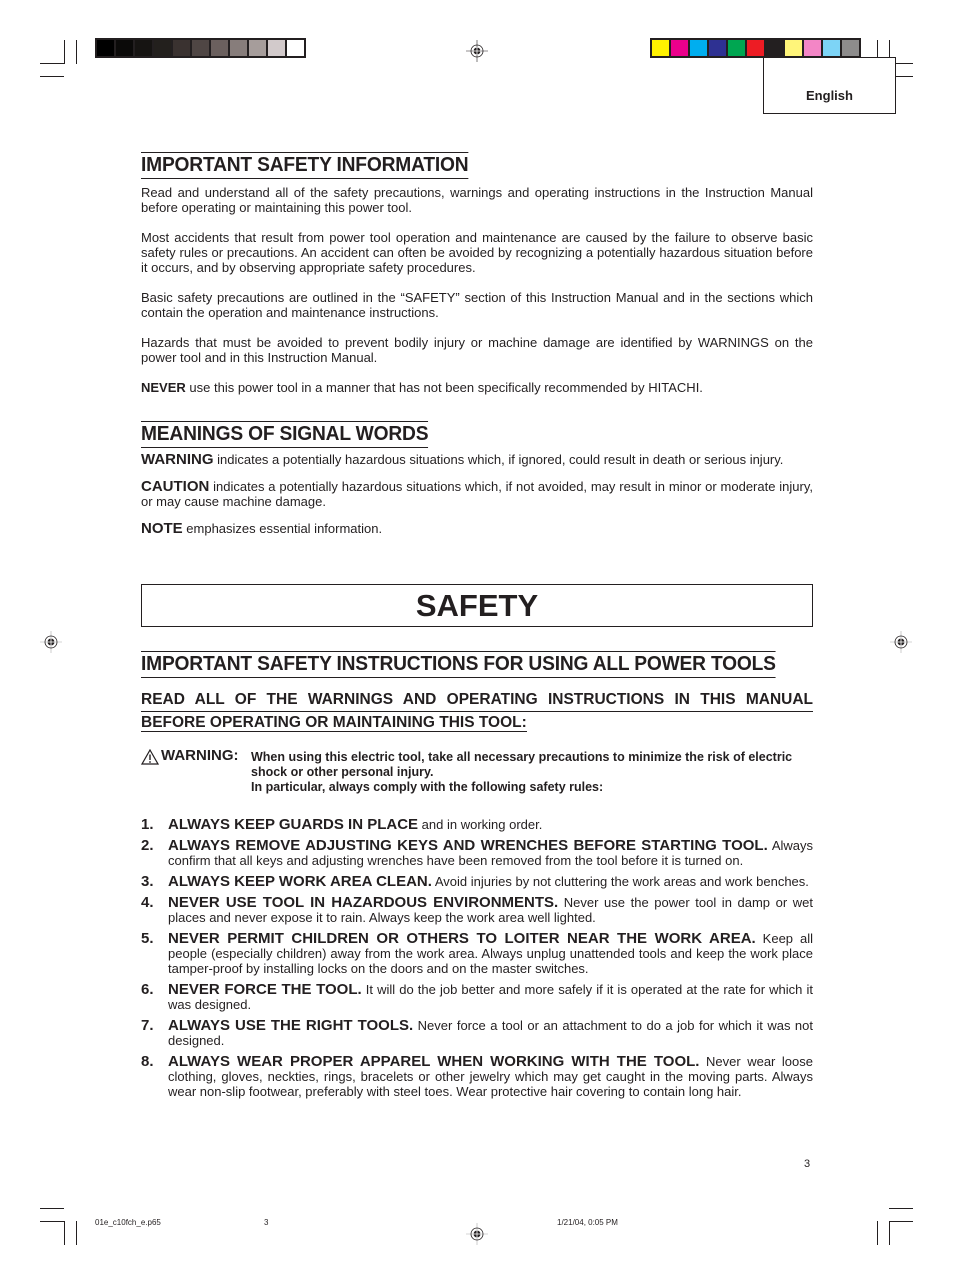 Image resolution: width=954 pixels, height=1286 pixels. What do you see at coordinates (147, 902) in the screenshot?
I see `rule-number: 4.` at bounding box center [147, 902].